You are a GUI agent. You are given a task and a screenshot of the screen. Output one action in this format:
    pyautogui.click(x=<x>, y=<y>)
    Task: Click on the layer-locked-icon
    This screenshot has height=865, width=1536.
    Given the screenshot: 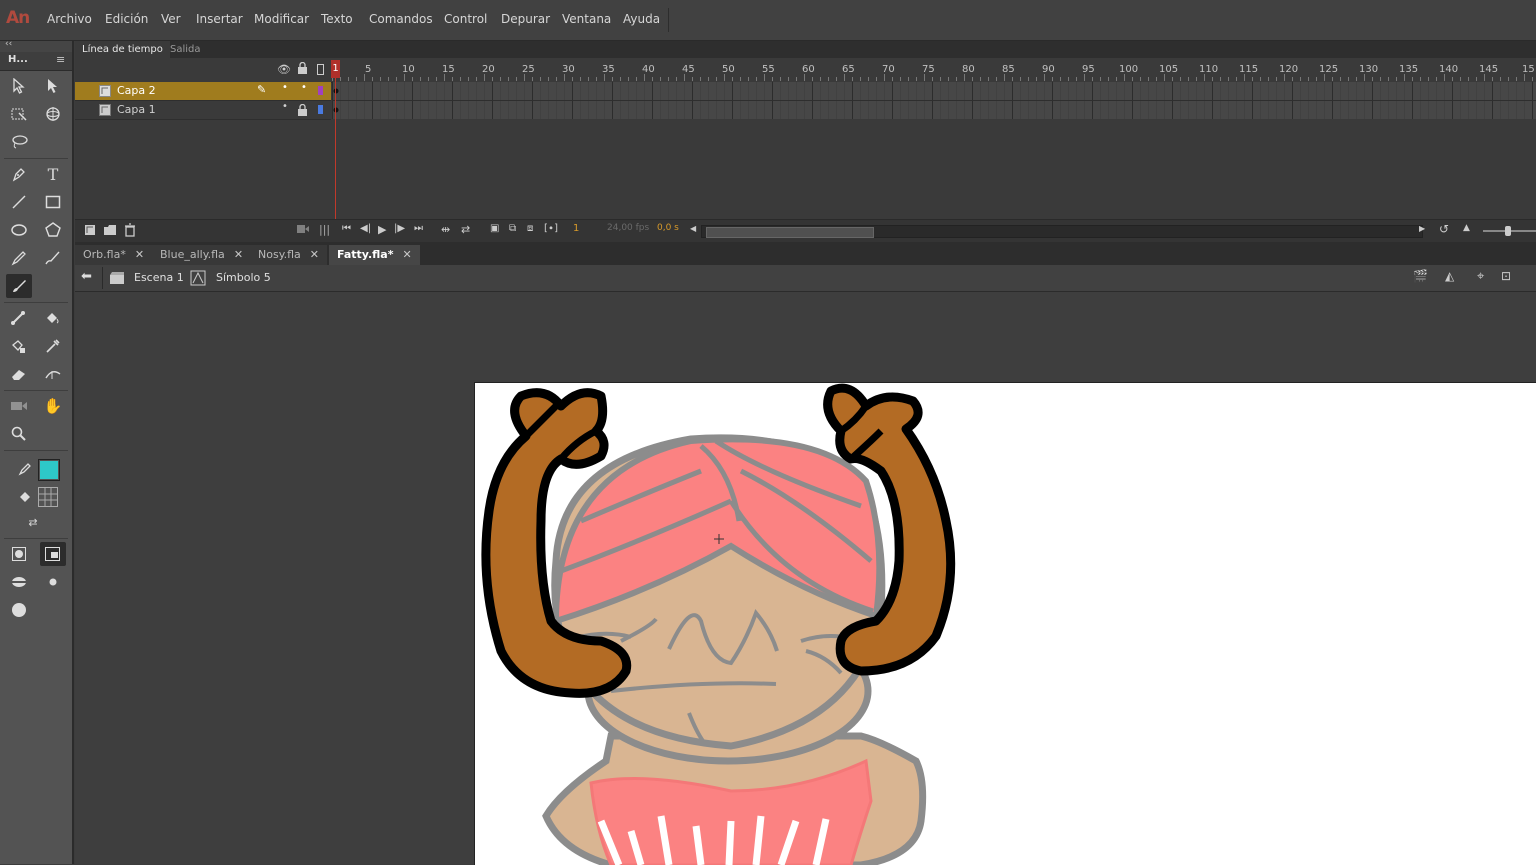 What is the action you would take?
    pyautogui.click(x=302, y=111)
    